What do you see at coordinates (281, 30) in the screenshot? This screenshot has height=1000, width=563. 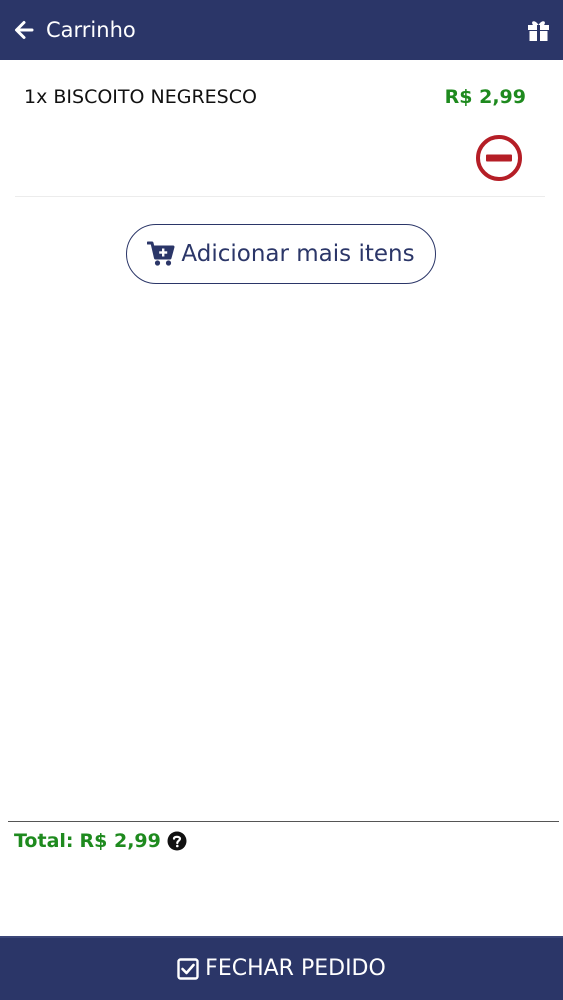 I see `app-header: Carrinho` at bounding box center [281, 30].